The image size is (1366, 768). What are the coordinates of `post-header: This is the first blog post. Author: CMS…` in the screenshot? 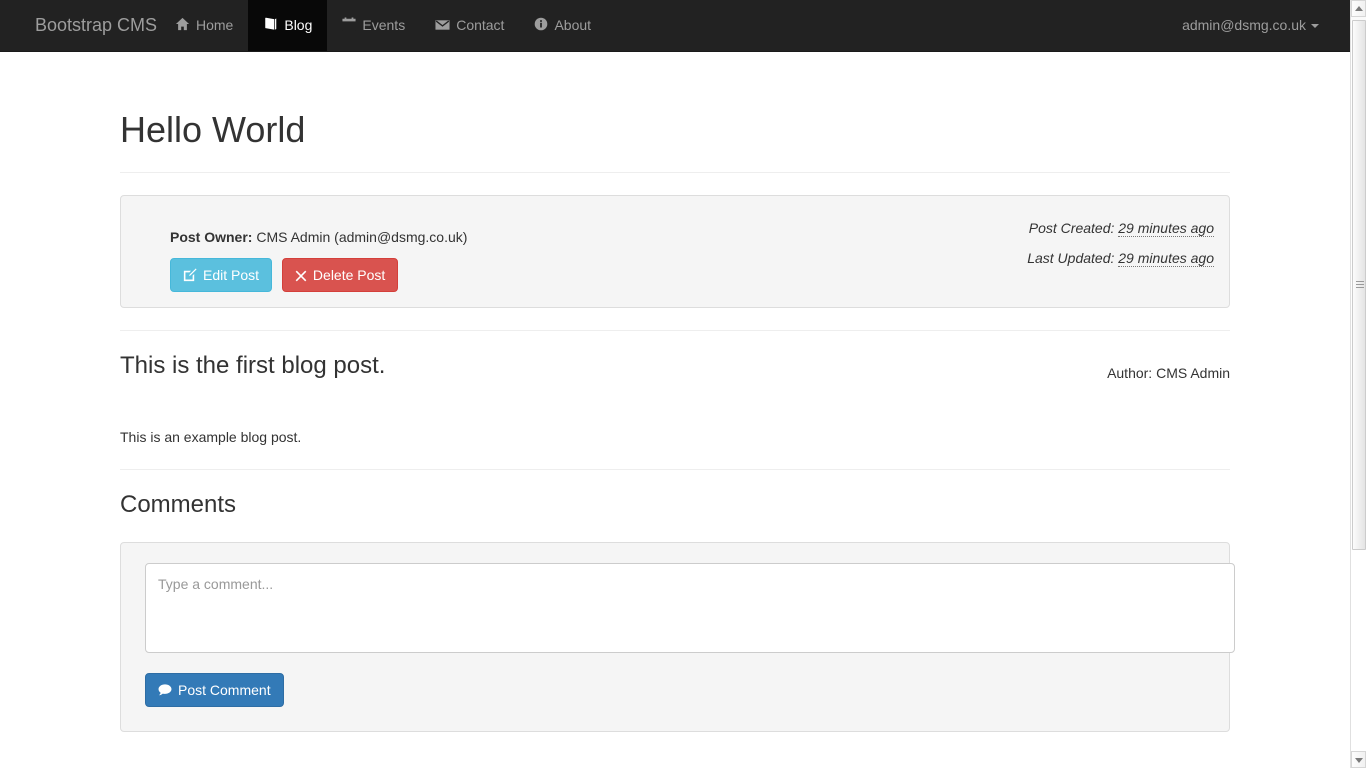 It's located at (675, 374).